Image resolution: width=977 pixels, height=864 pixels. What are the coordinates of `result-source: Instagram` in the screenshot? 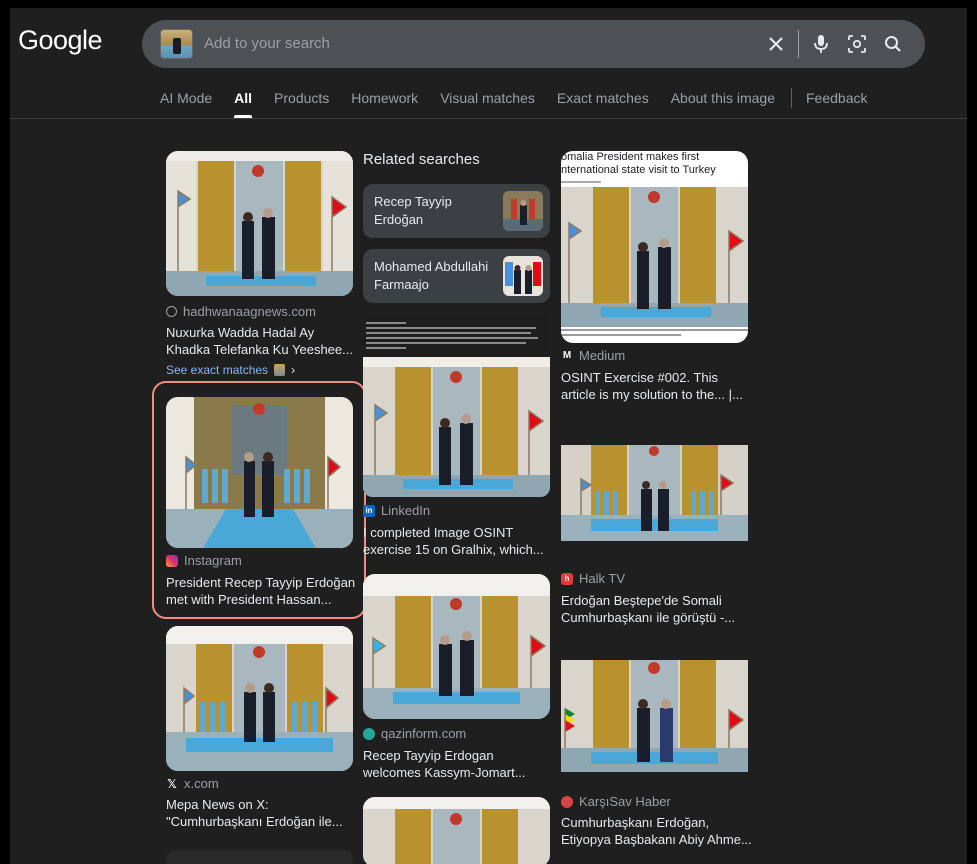 It's located at (204, 560).